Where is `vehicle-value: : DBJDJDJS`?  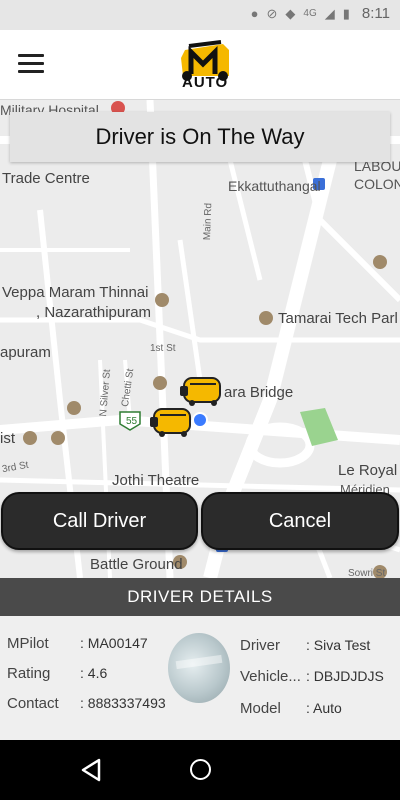 vehicle-value: : DBJDJDJS is located at coordinates (345, 676).